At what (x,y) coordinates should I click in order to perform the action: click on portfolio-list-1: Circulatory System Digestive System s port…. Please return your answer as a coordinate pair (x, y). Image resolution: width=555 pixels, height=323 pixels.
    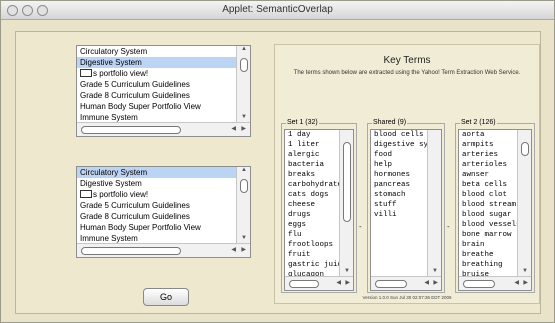
    Looking at the image, I should click on (163, 91).